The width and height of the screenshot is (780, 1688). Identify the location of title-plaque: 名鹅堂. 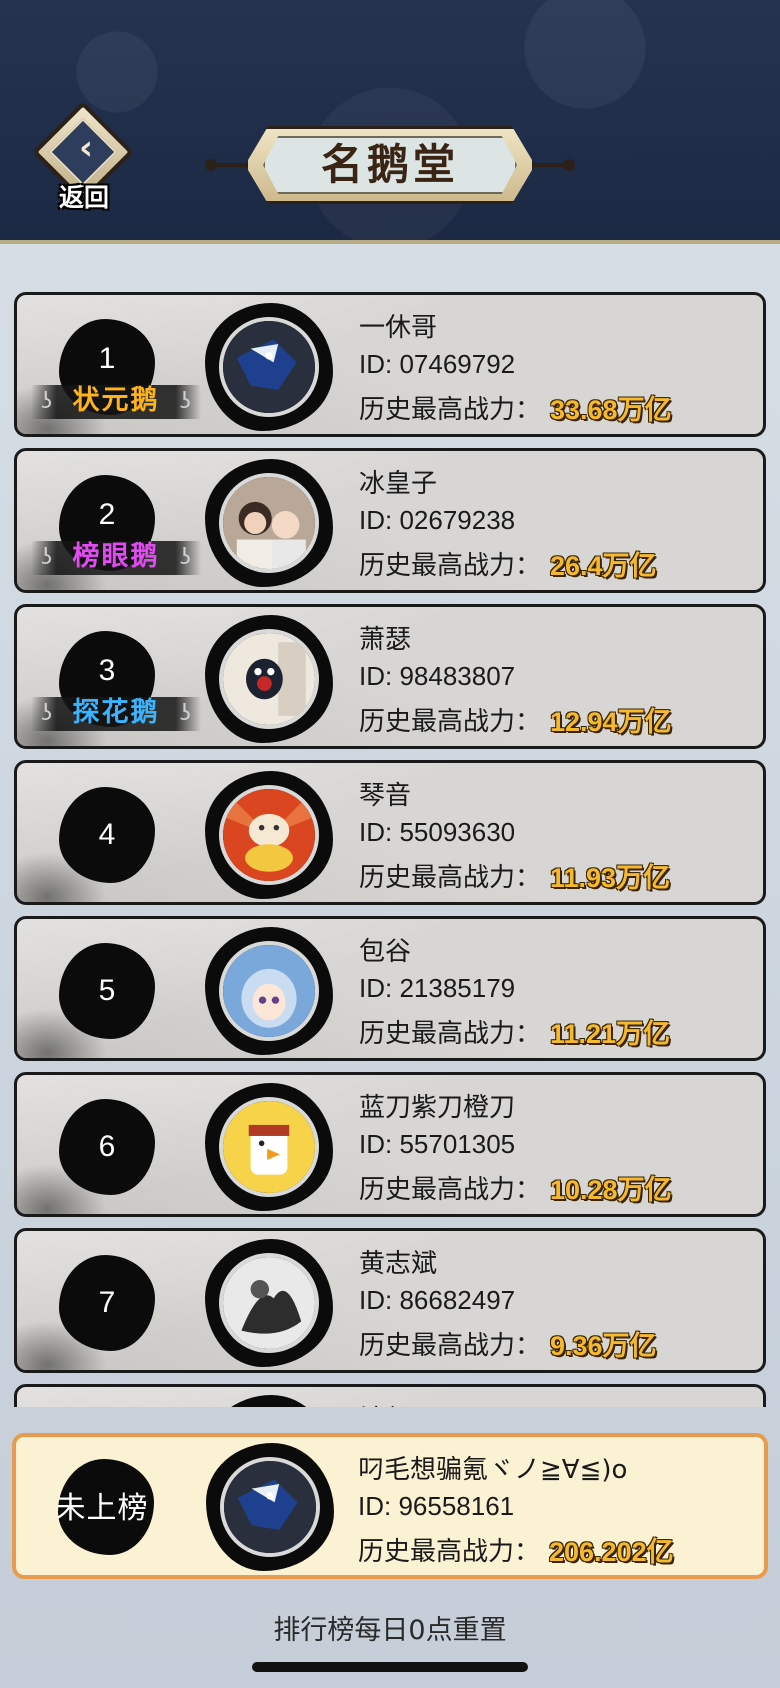
(390, 165).